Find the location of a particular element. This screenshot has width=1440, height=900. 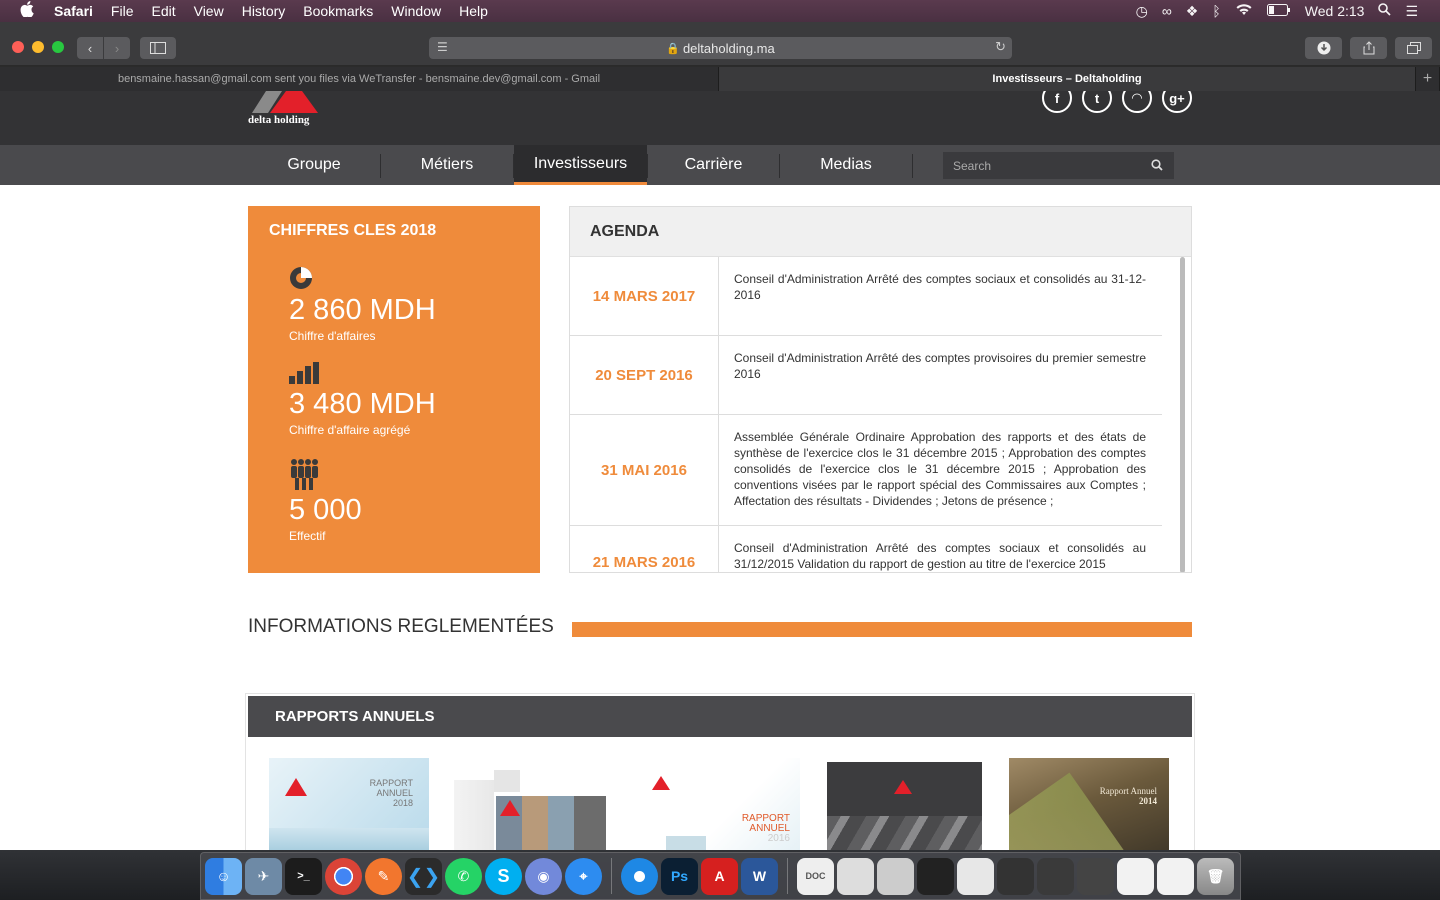

vscode-icon: ❮❯ is located at coordinates (423, 876).